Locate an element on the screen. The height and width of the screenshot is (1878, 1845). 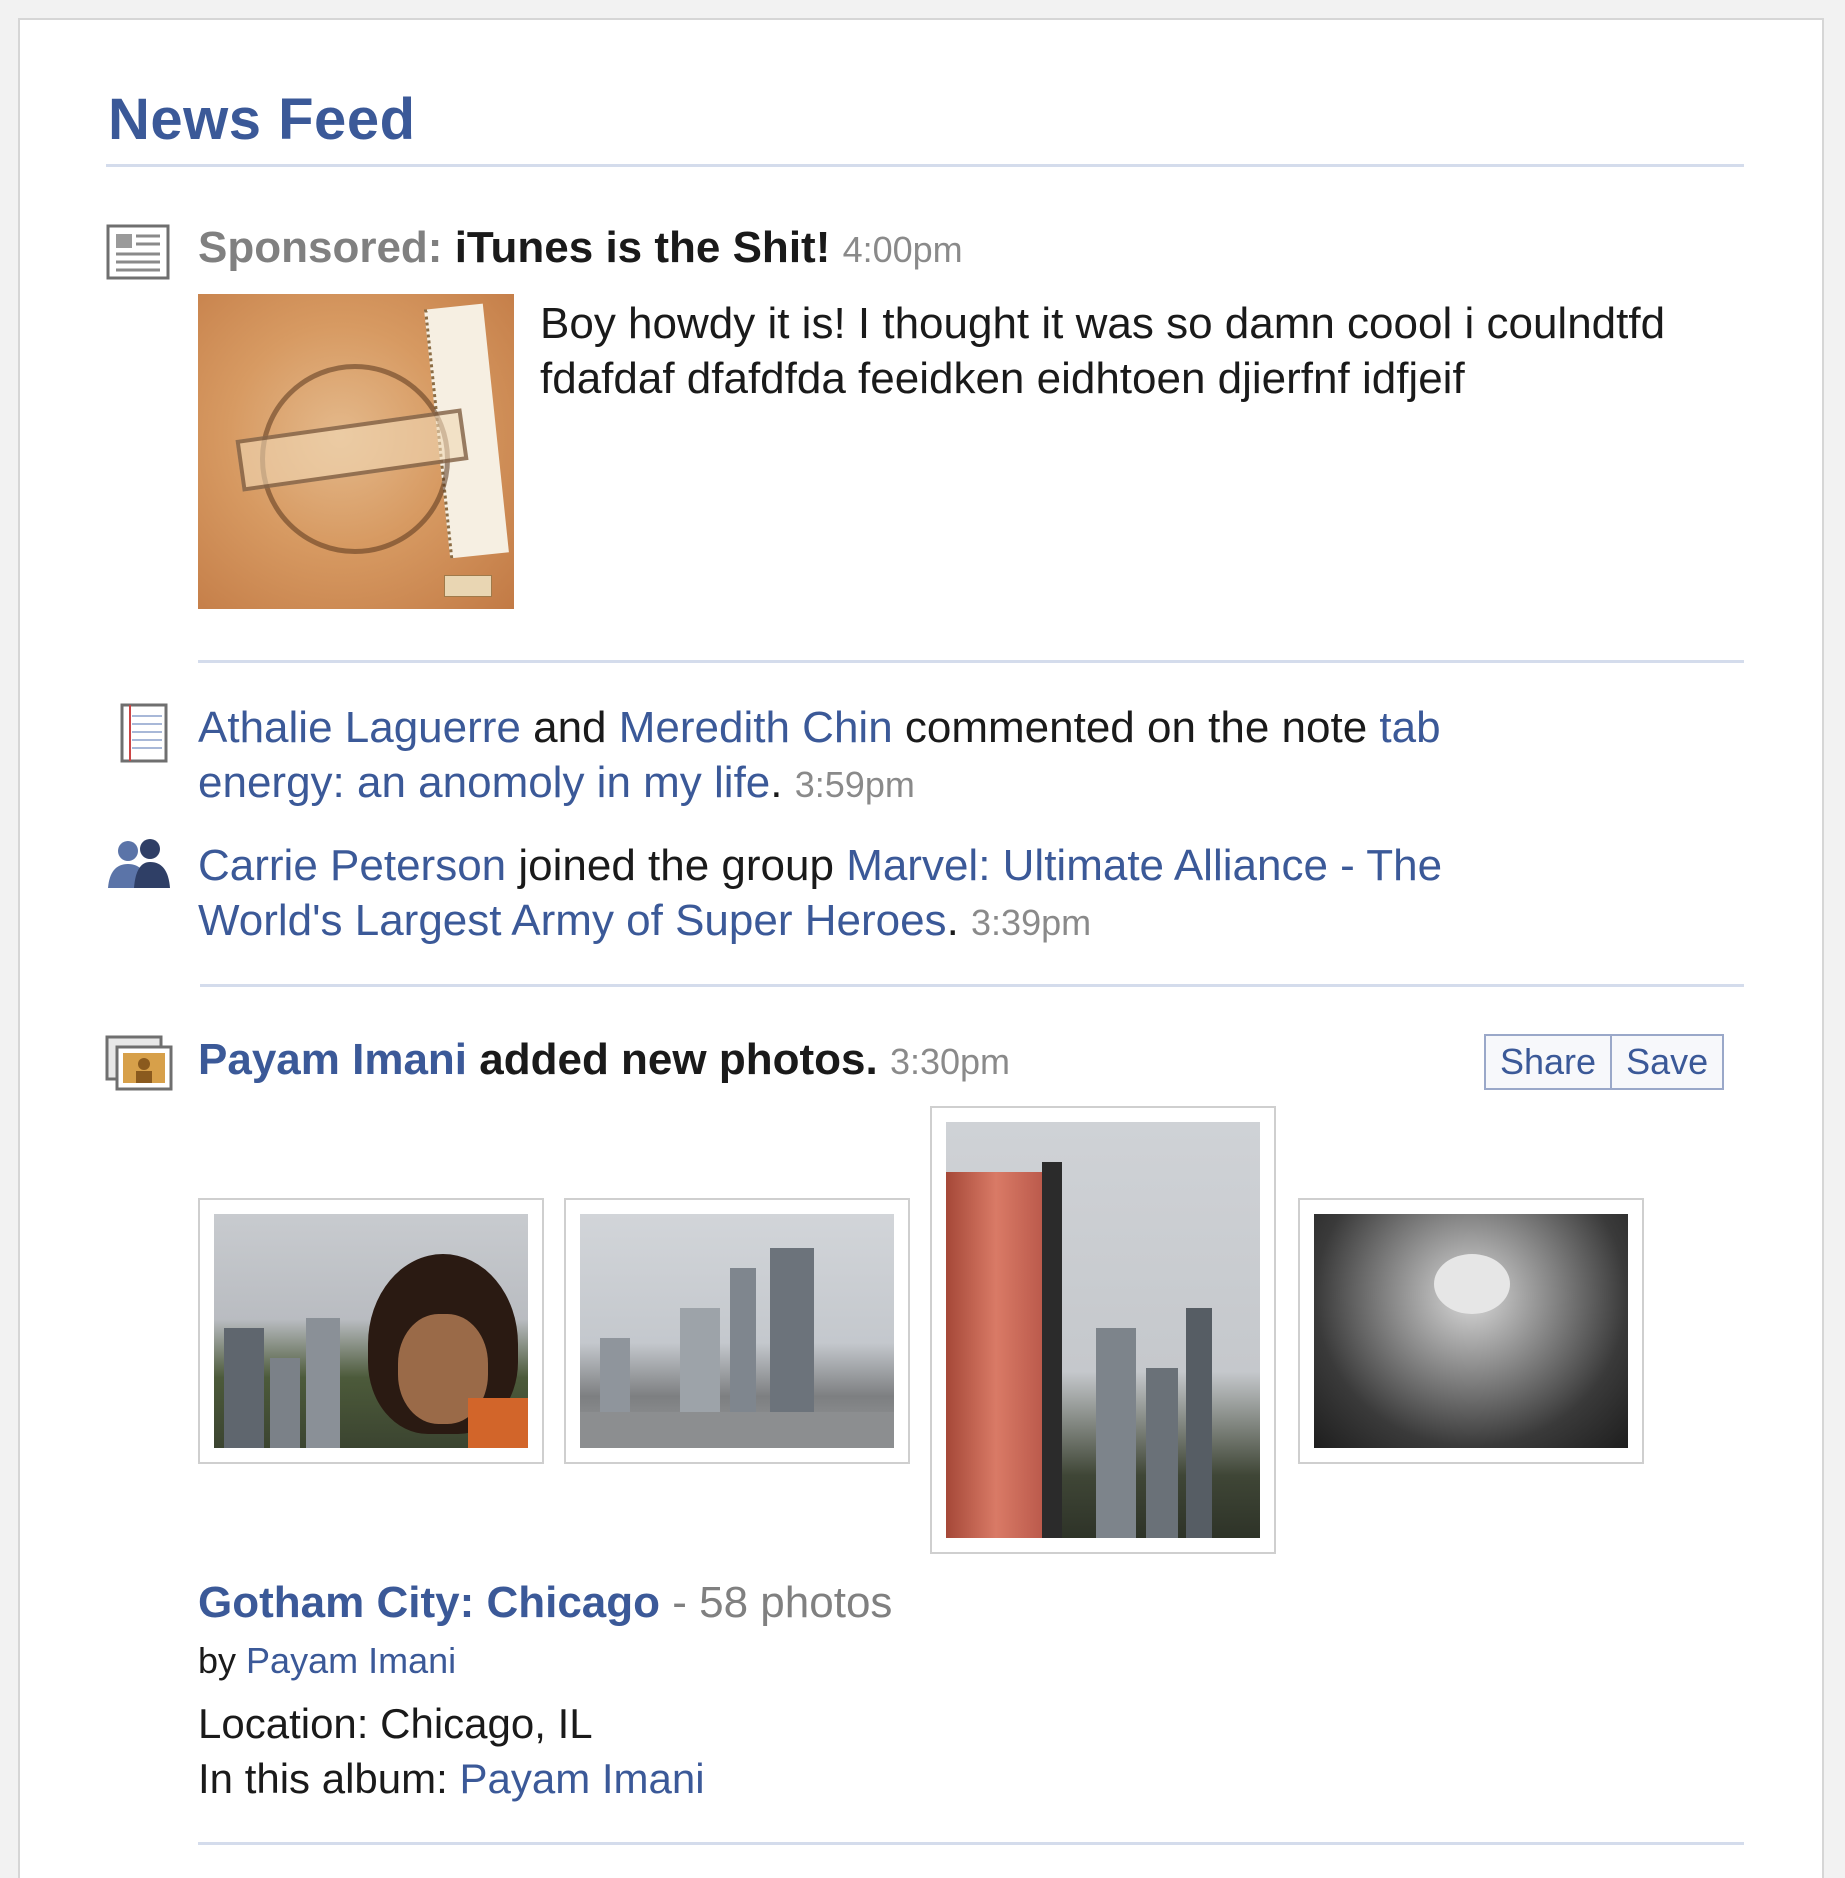
note-title-link-part-2: energy: an anomoly in my life is located at coordinates (484, 782).